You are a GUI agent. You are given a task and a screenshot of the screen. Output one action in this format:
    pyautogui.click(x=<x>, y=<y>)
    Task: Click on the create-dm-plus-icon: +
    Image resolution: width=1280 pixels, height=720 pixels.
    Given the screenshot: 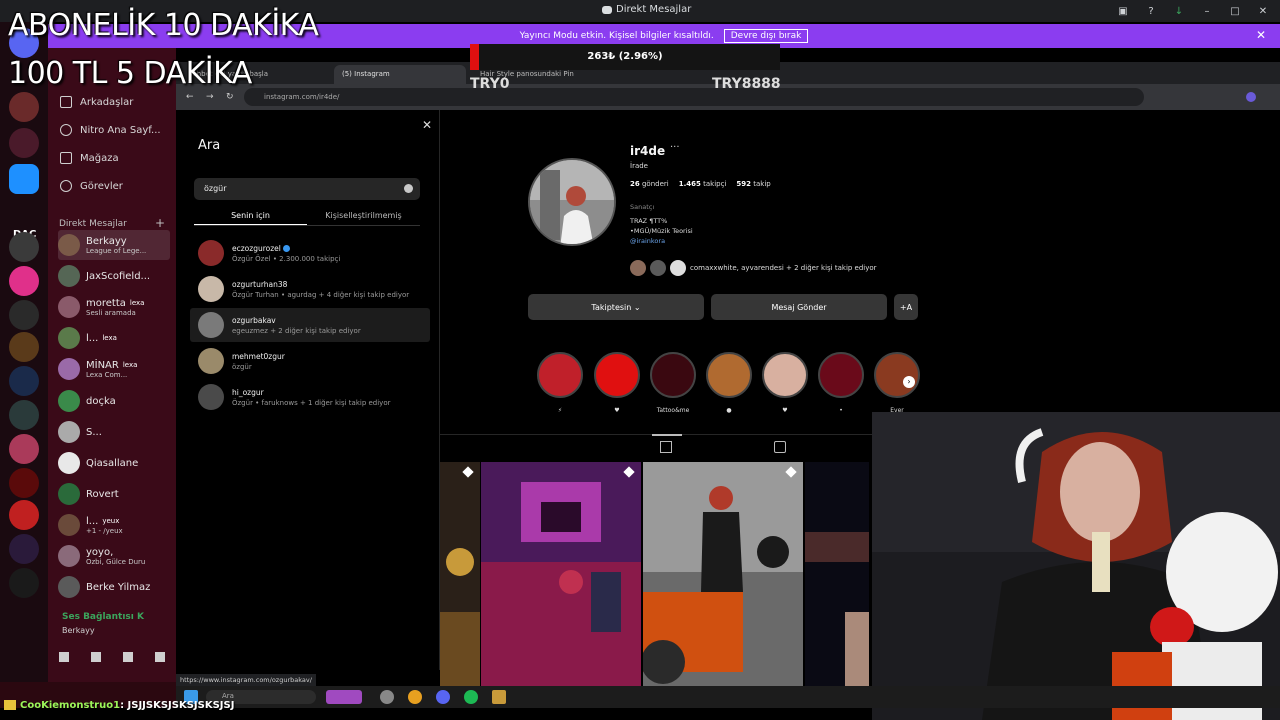 What is the action you would take?
    pyautogui.click(x=160, y=223)
    